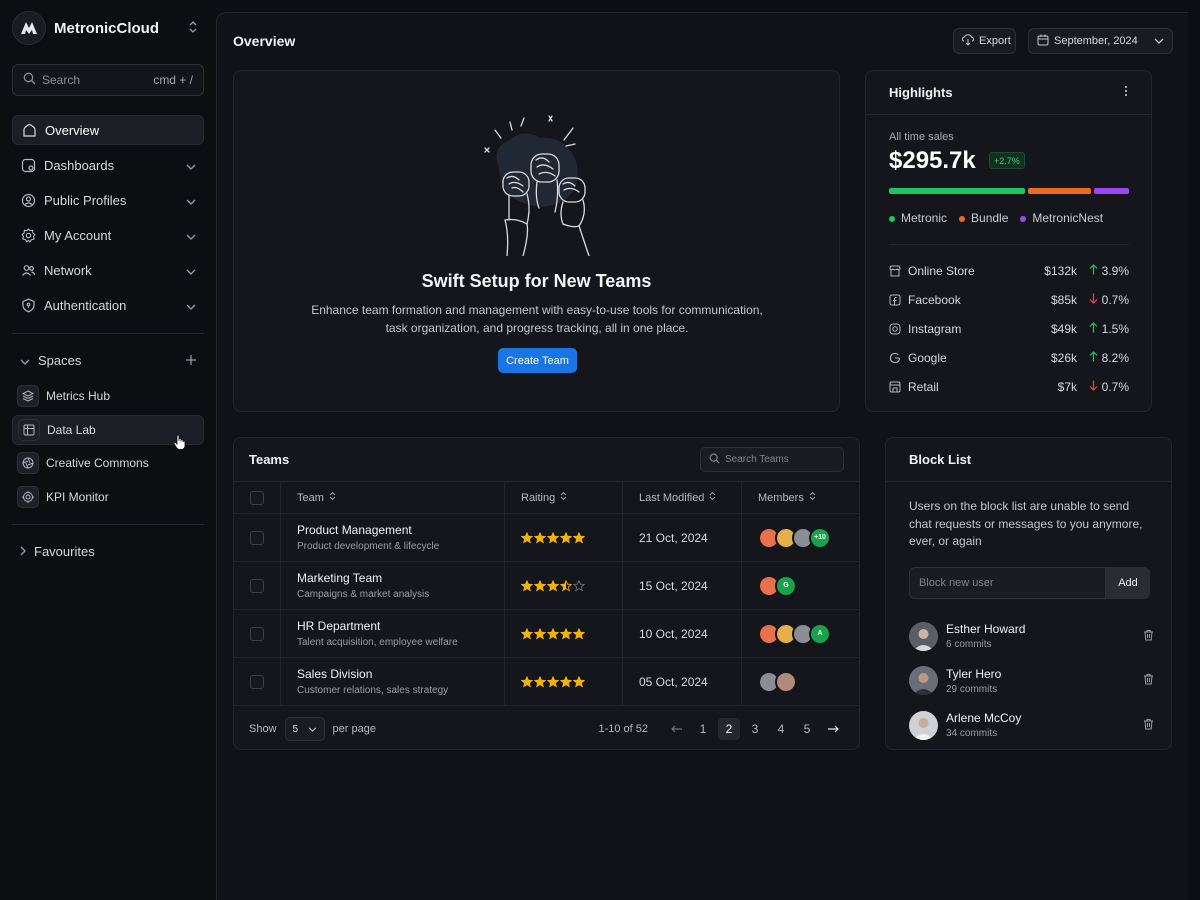 The height and width of the screenshot is (900, 1200). Describe the element at coordinates (895, 299) in the screenshot. I see `facebook-icon` at that location.